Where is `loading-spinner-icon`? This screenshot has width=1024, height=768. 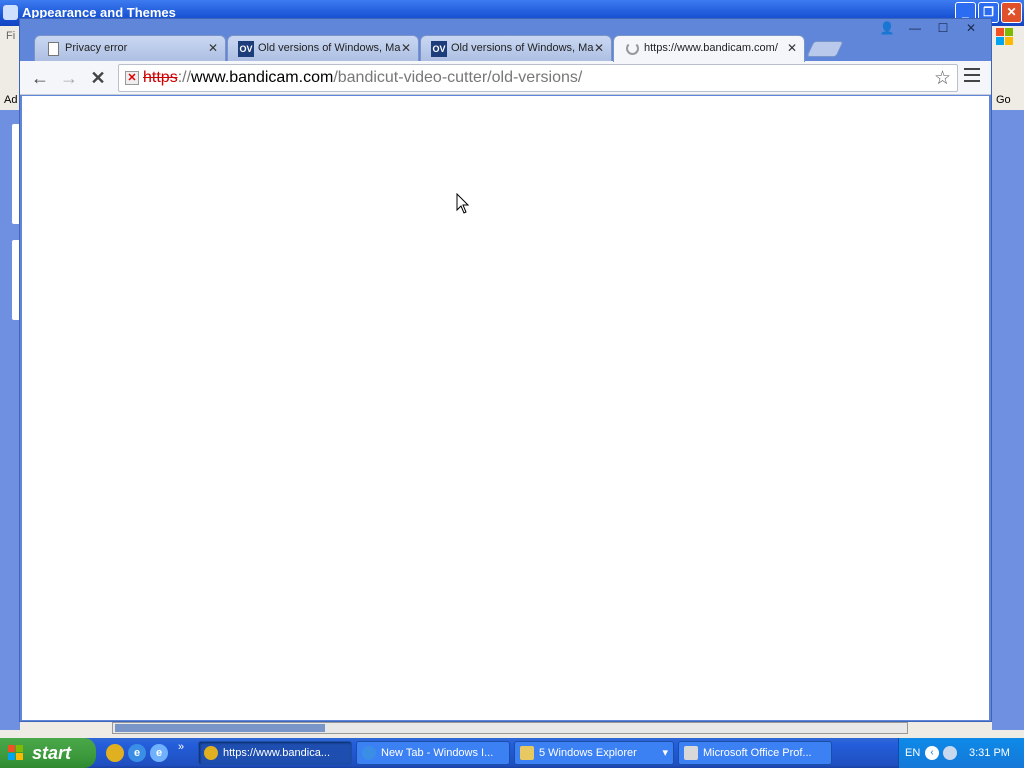
loading-spinner-icon is located at coordinates (632, 48).